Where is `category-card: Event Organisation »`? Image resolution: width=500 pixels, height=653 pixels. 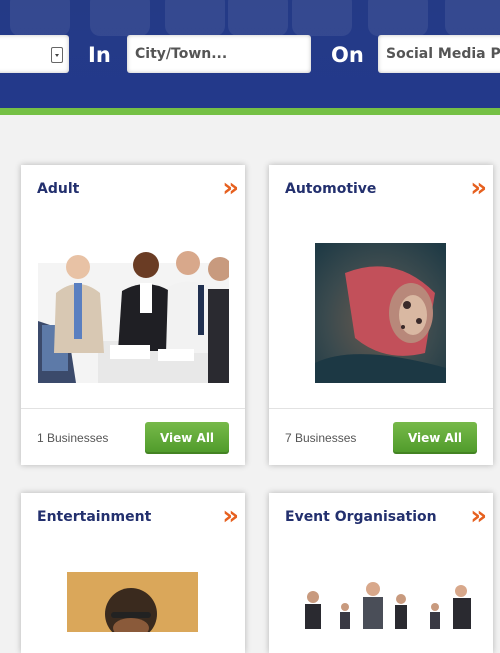 category-card: Event Organisation » is located at coordinates (381, 573).